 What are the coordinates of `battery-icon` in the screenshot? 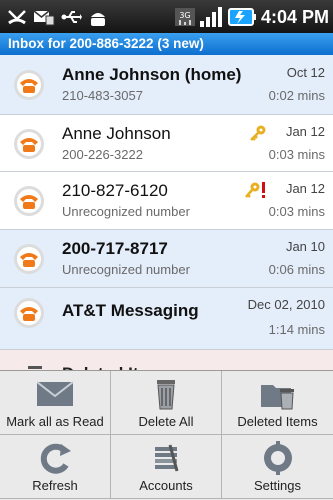 It's located at (241, 17).